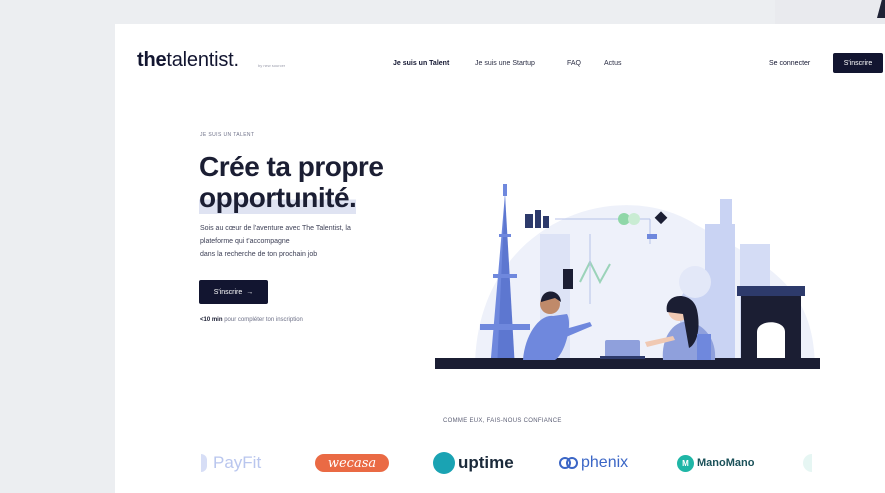 The width and height of the screenshot is (885, 493). Describe the element at coordinates (881, 9) in the screenshot. I see `corner-decoration` at that location.